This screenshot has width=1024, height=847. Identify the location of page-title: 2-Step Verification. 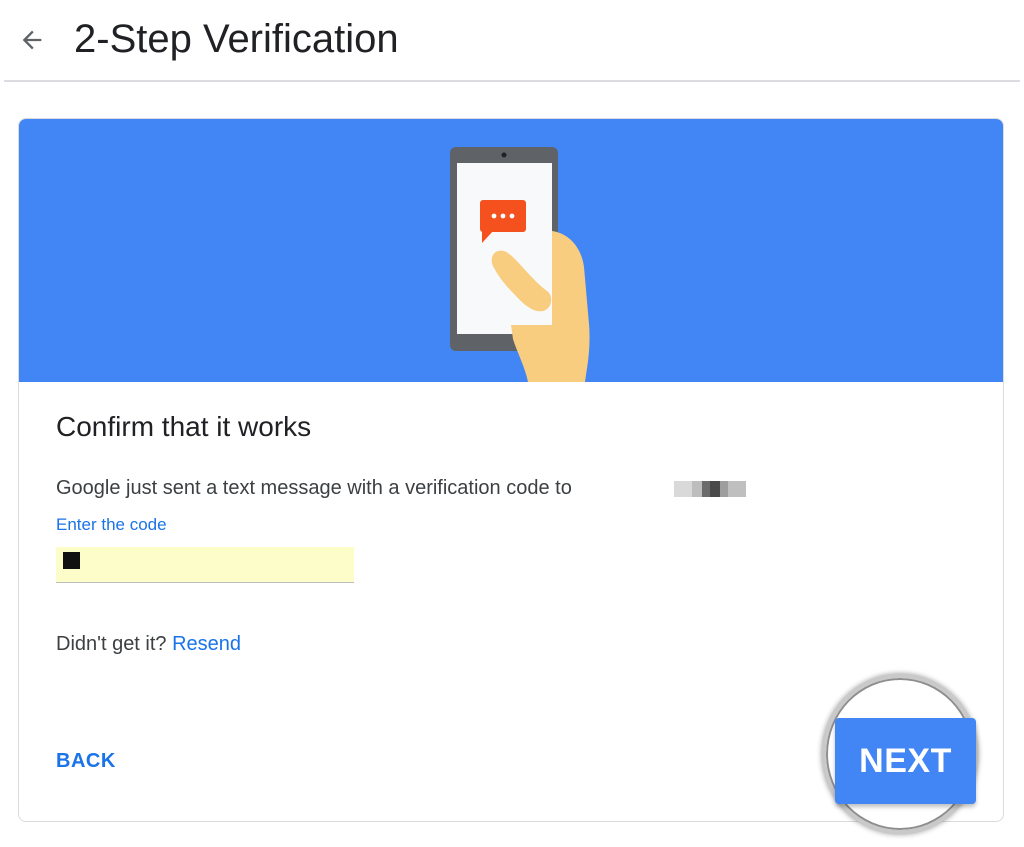
(236, 39).